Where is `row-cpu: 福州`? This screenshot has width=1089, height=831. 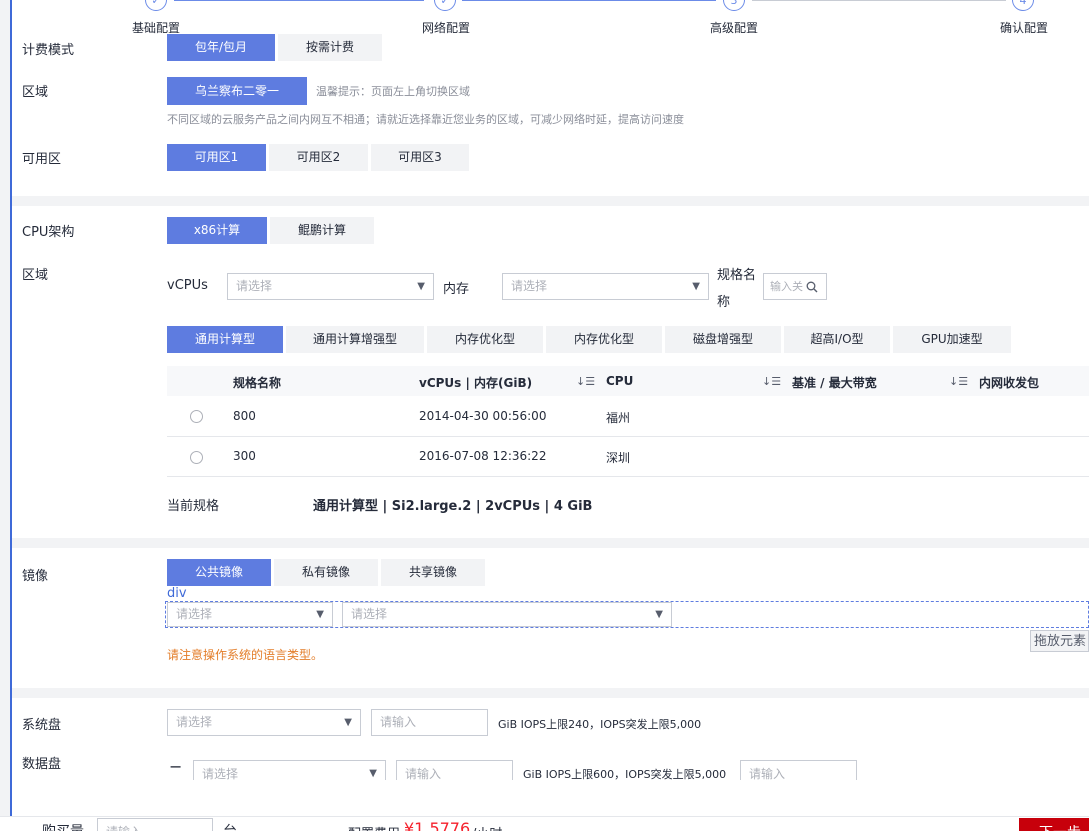
row-cpu: 福州 is located at coordinates (618, 418).